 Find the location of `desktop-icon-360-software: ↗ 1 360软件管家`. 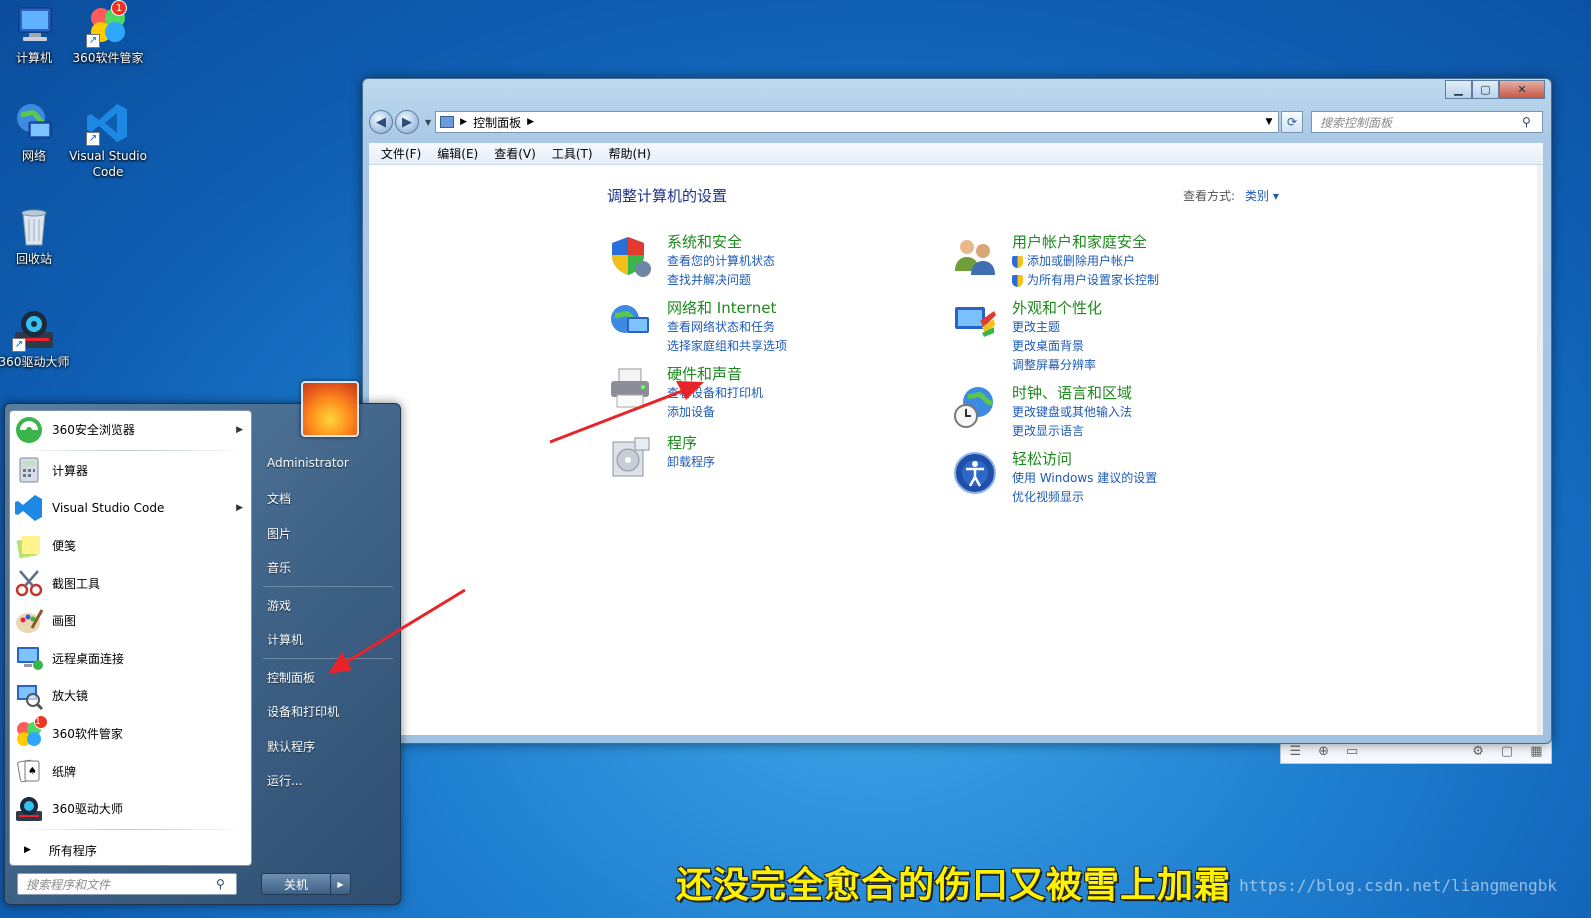

desktop-icon-360-software: ↗ 1 360软件管家 is located at coordinates (108, 33).